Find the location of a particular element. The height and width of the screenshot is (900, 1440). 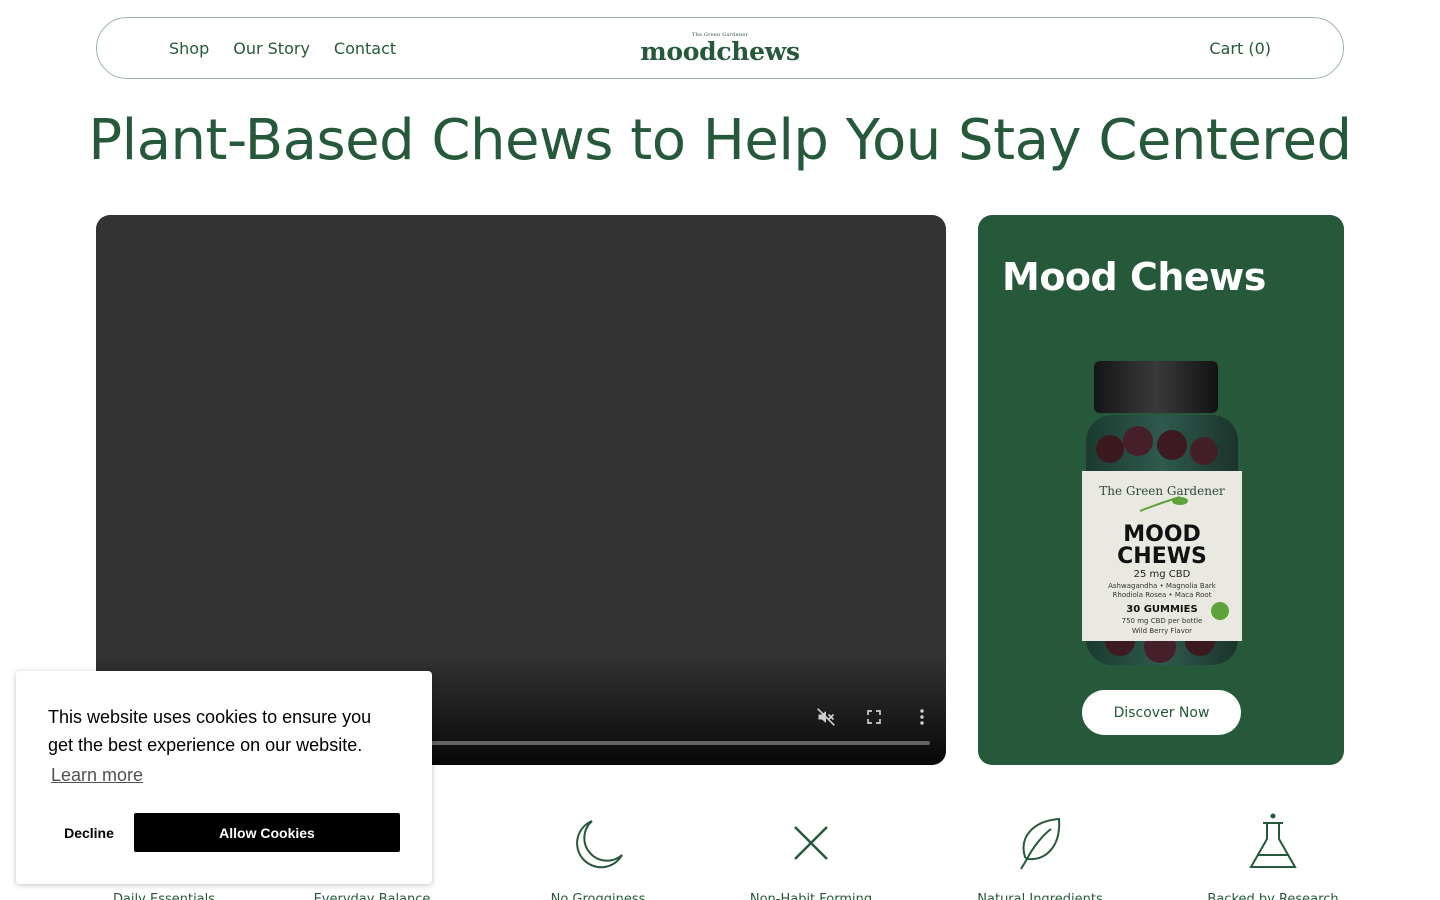

moon-icon is located at coordinates (598, 843).